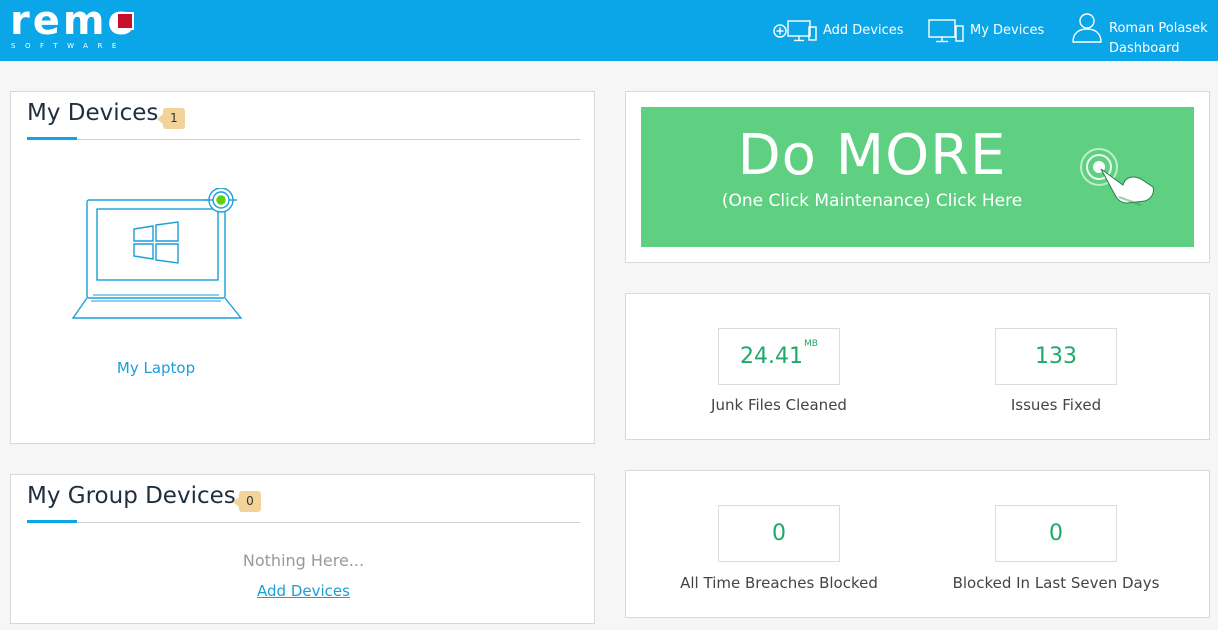  I want to click on my-devices-count-badge: 1, so click(171, 118).